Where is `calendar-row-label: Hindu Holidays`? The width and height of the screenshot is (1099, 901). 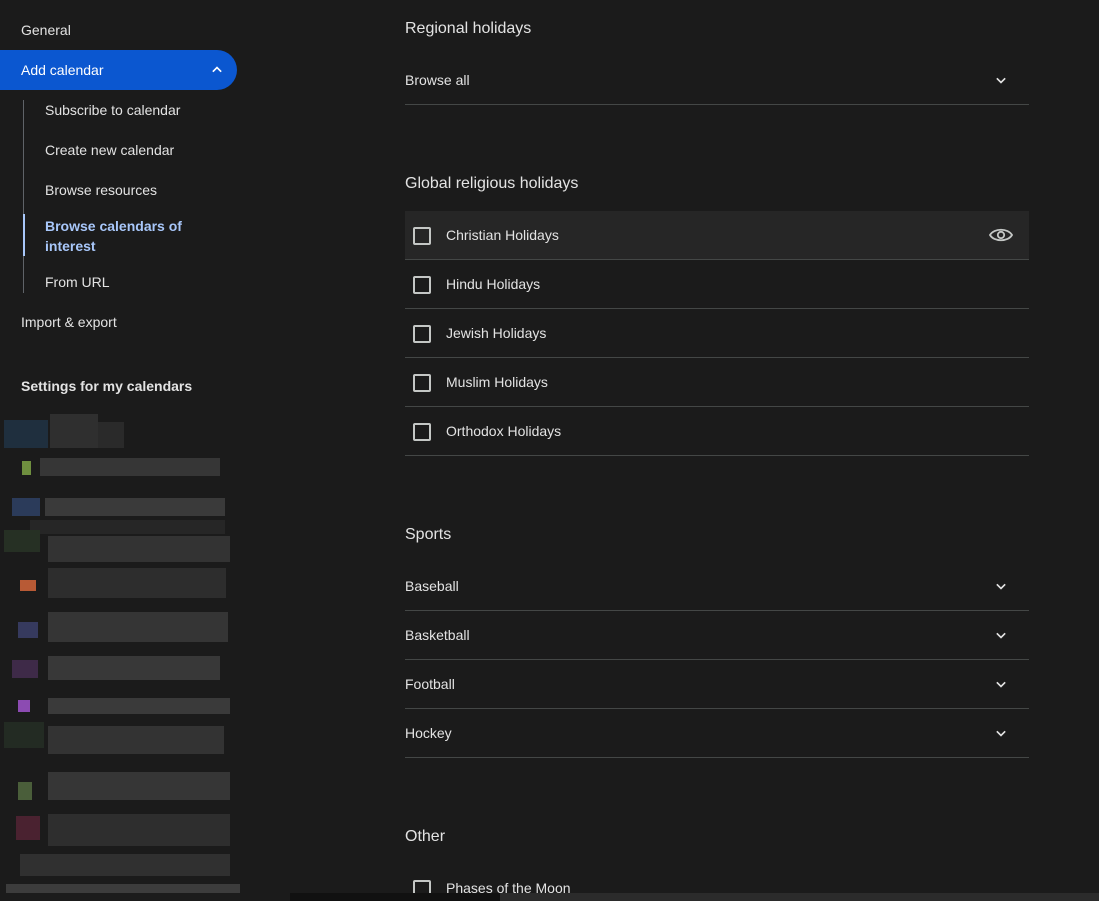
calendar-row-label: Hindu Holidays is located at coordinates (493, 284).